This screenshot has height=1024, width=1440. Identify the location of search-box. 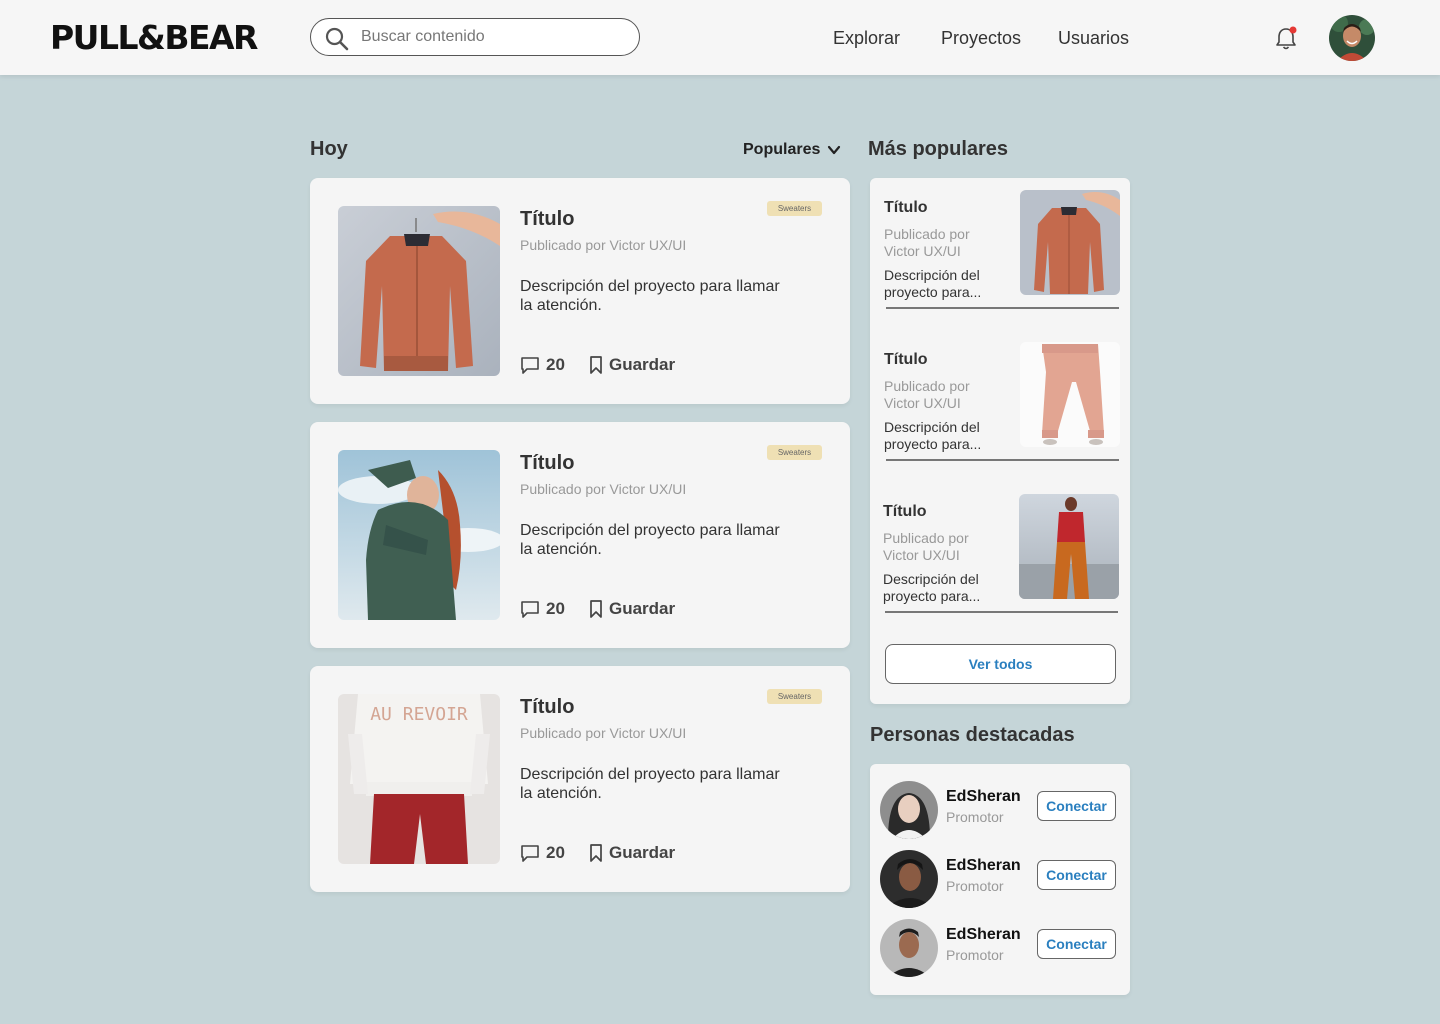
(475, 37).